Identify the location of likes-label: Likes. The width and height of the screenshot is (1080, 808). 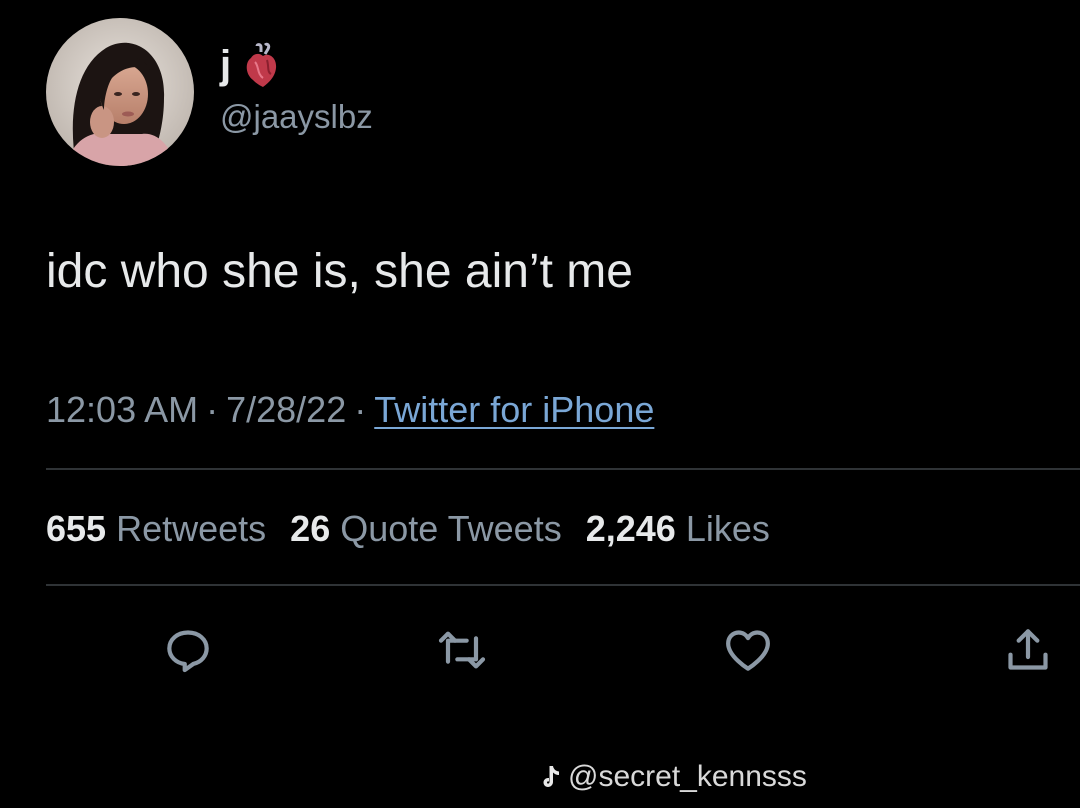
(727, 528).